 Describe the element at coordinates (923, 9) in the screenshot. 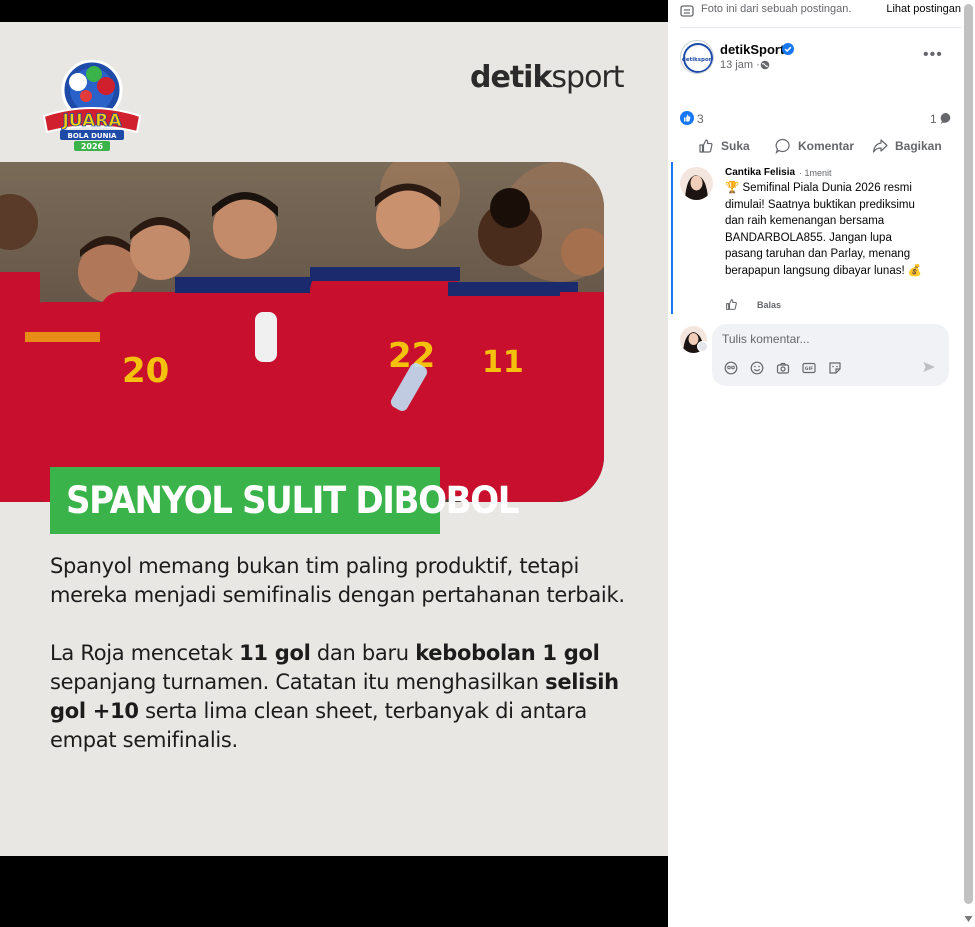

I see `view-post-link: Lihat postingan` at that location.